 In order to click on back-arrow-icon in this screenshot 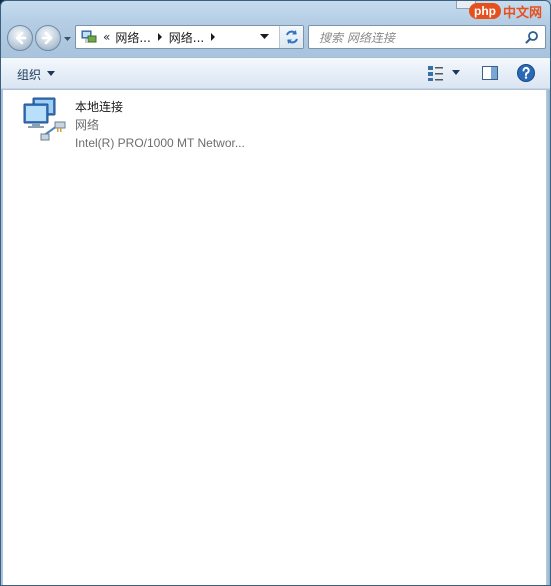, I will do `click(21, 38)`.